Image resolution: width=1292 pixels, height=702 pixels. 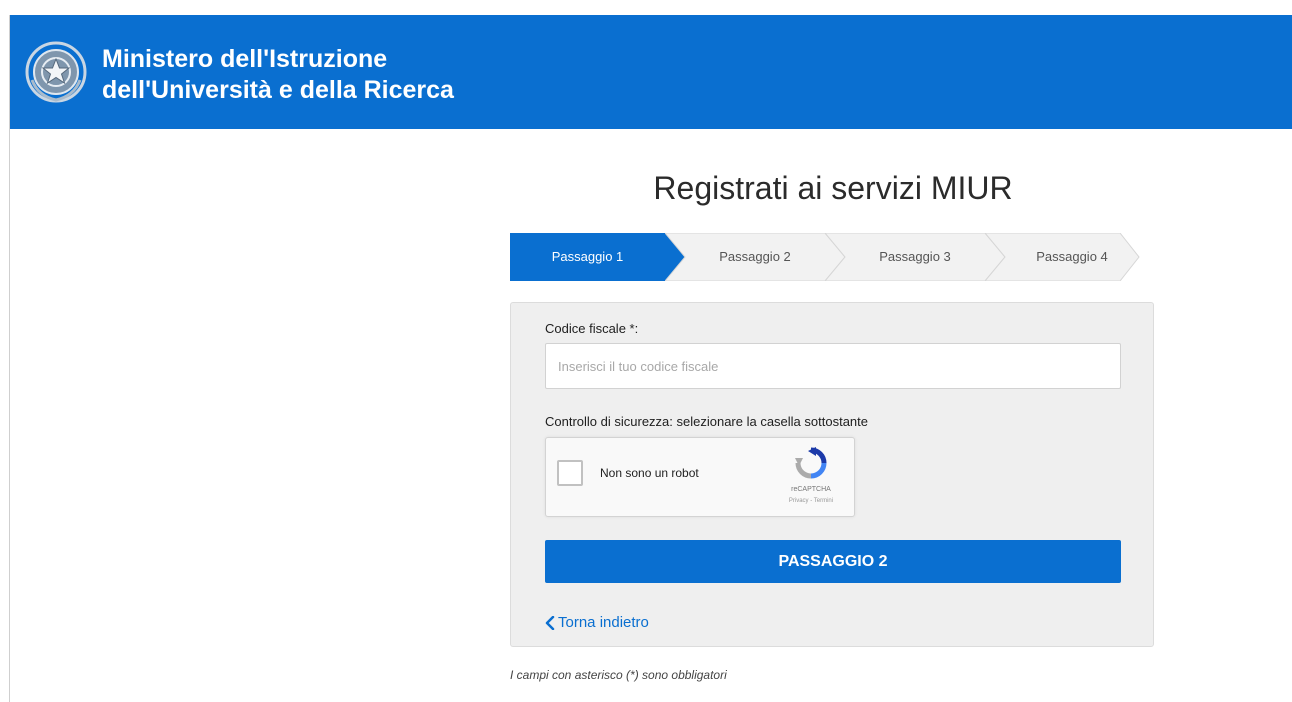 I want to click on step-3-label: Passaggio 3, so click(x=915, y=256).